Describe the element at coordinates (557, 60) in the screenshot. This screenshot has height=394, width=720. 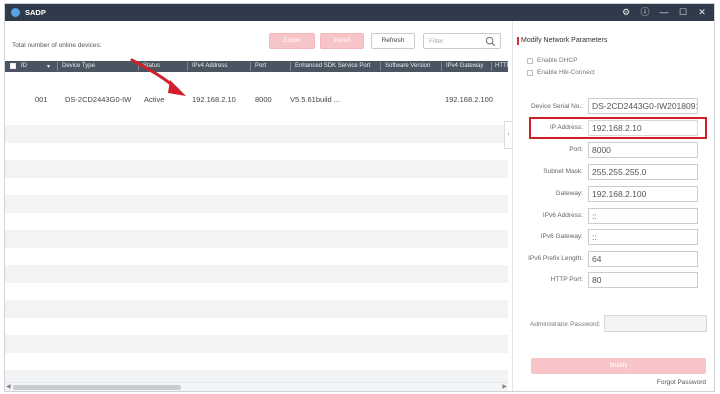
I see `enable-dhcp-label: Enable DHCP` at that location.